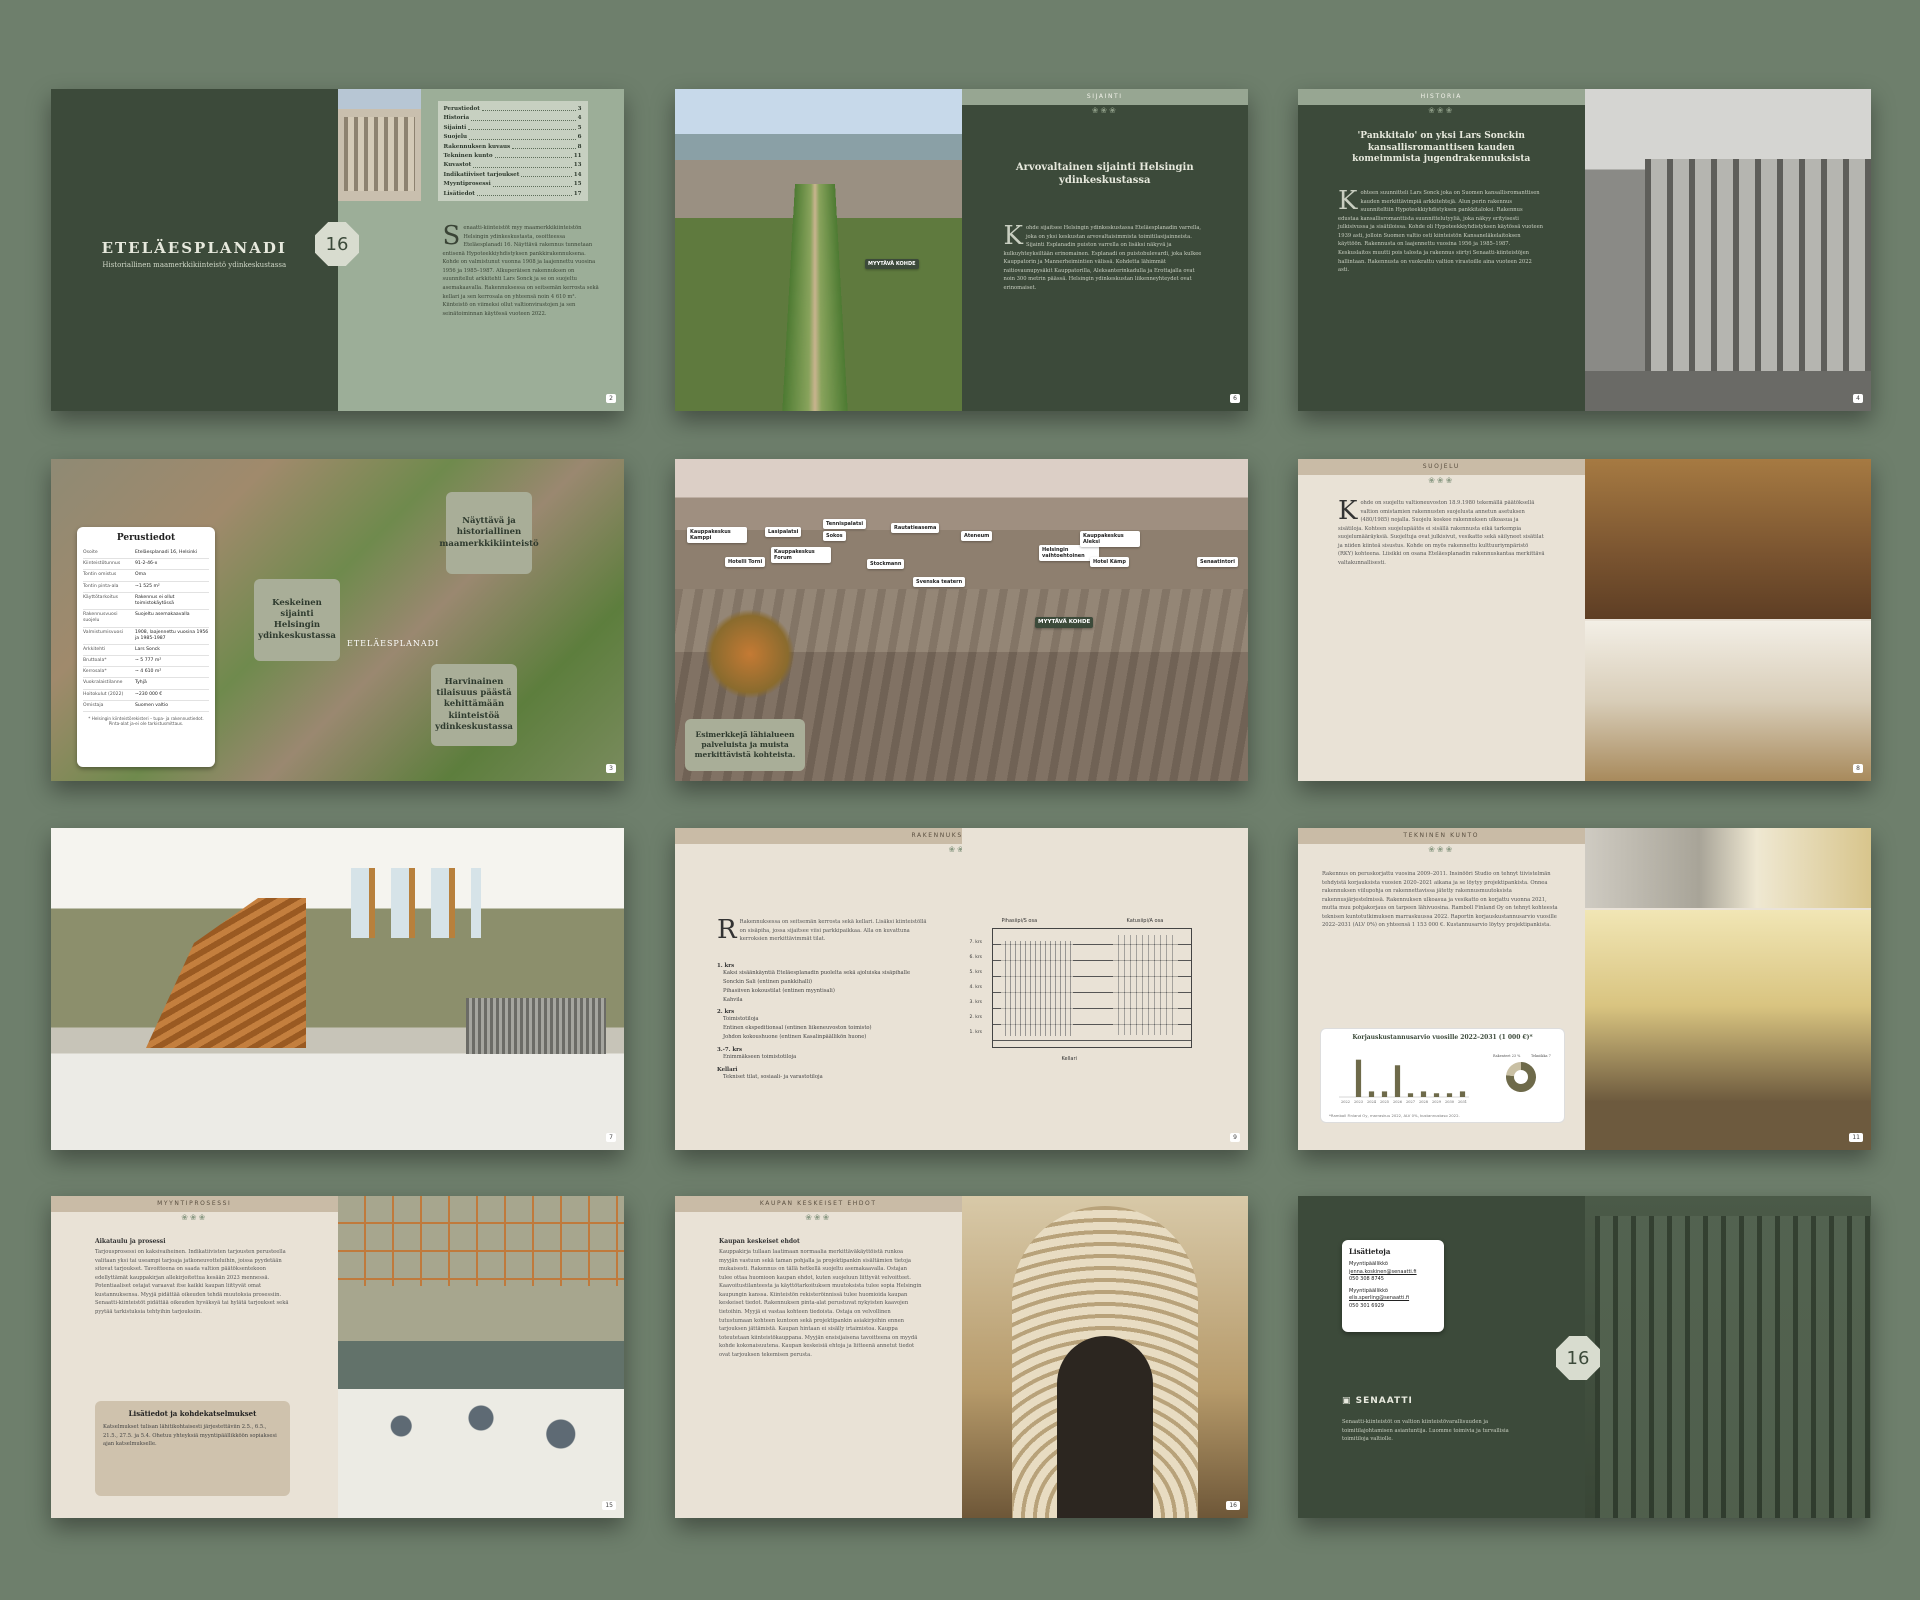 The height and width of the screenshot is (1600, 1920). I want to click on toc-item: Lisätiedot 17, so click(513, 194).